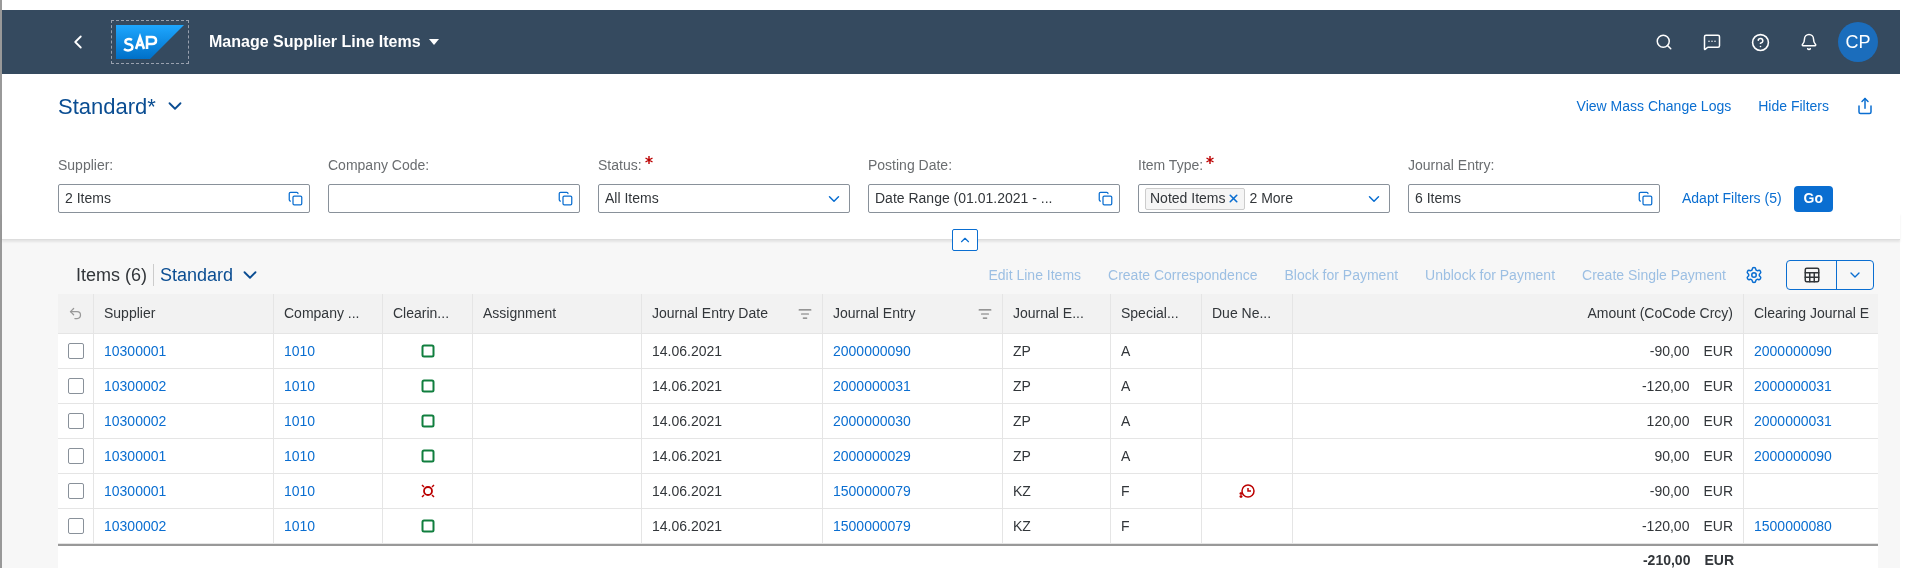  Describe the element at coordinates (433, 42) in the screenshot. I see `caret-icon` at that location.